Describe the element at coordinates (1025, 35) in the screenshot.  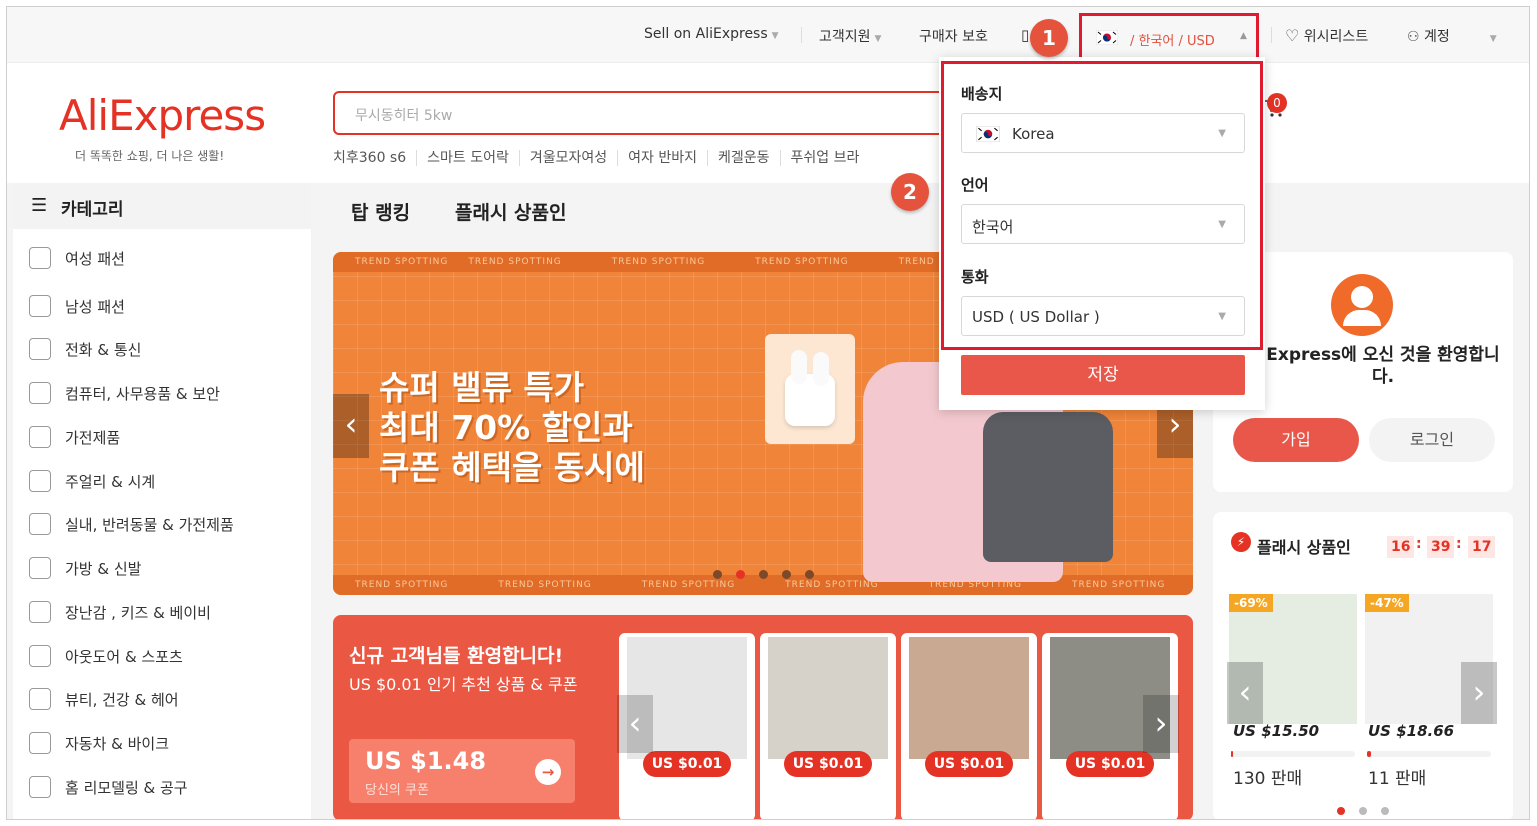
I see `mobile-app-icon: ▯` at that location.